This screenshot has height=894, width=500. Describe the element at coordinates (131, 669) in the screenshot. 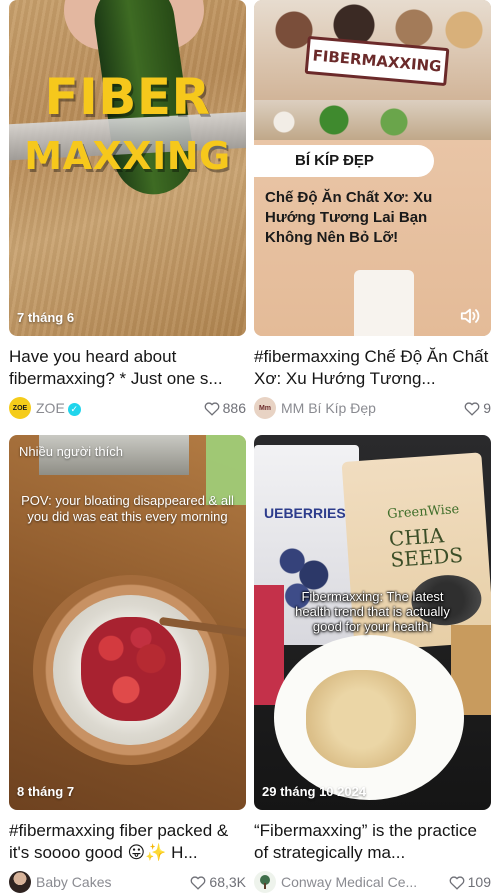

I see `berries-image` at that location.